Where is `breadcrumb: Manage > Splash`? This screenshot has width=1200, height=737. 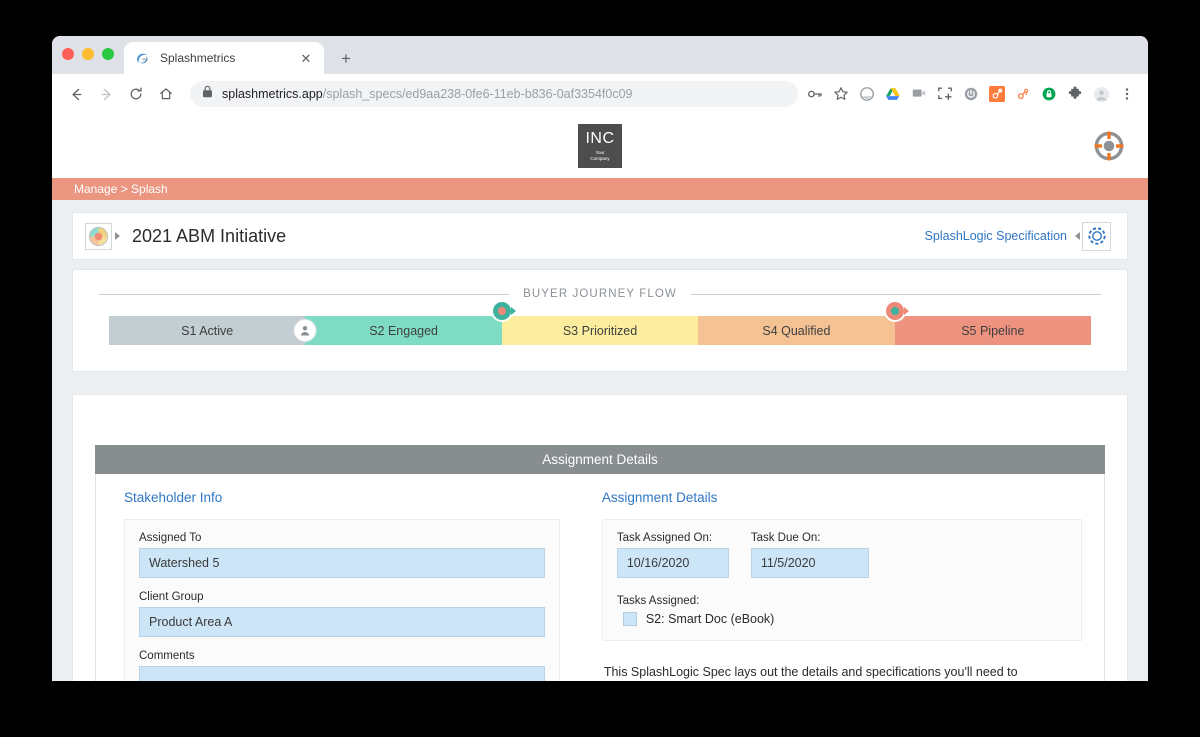 breadcrumb: Manage > Splash is located at coordinates (600, 189).